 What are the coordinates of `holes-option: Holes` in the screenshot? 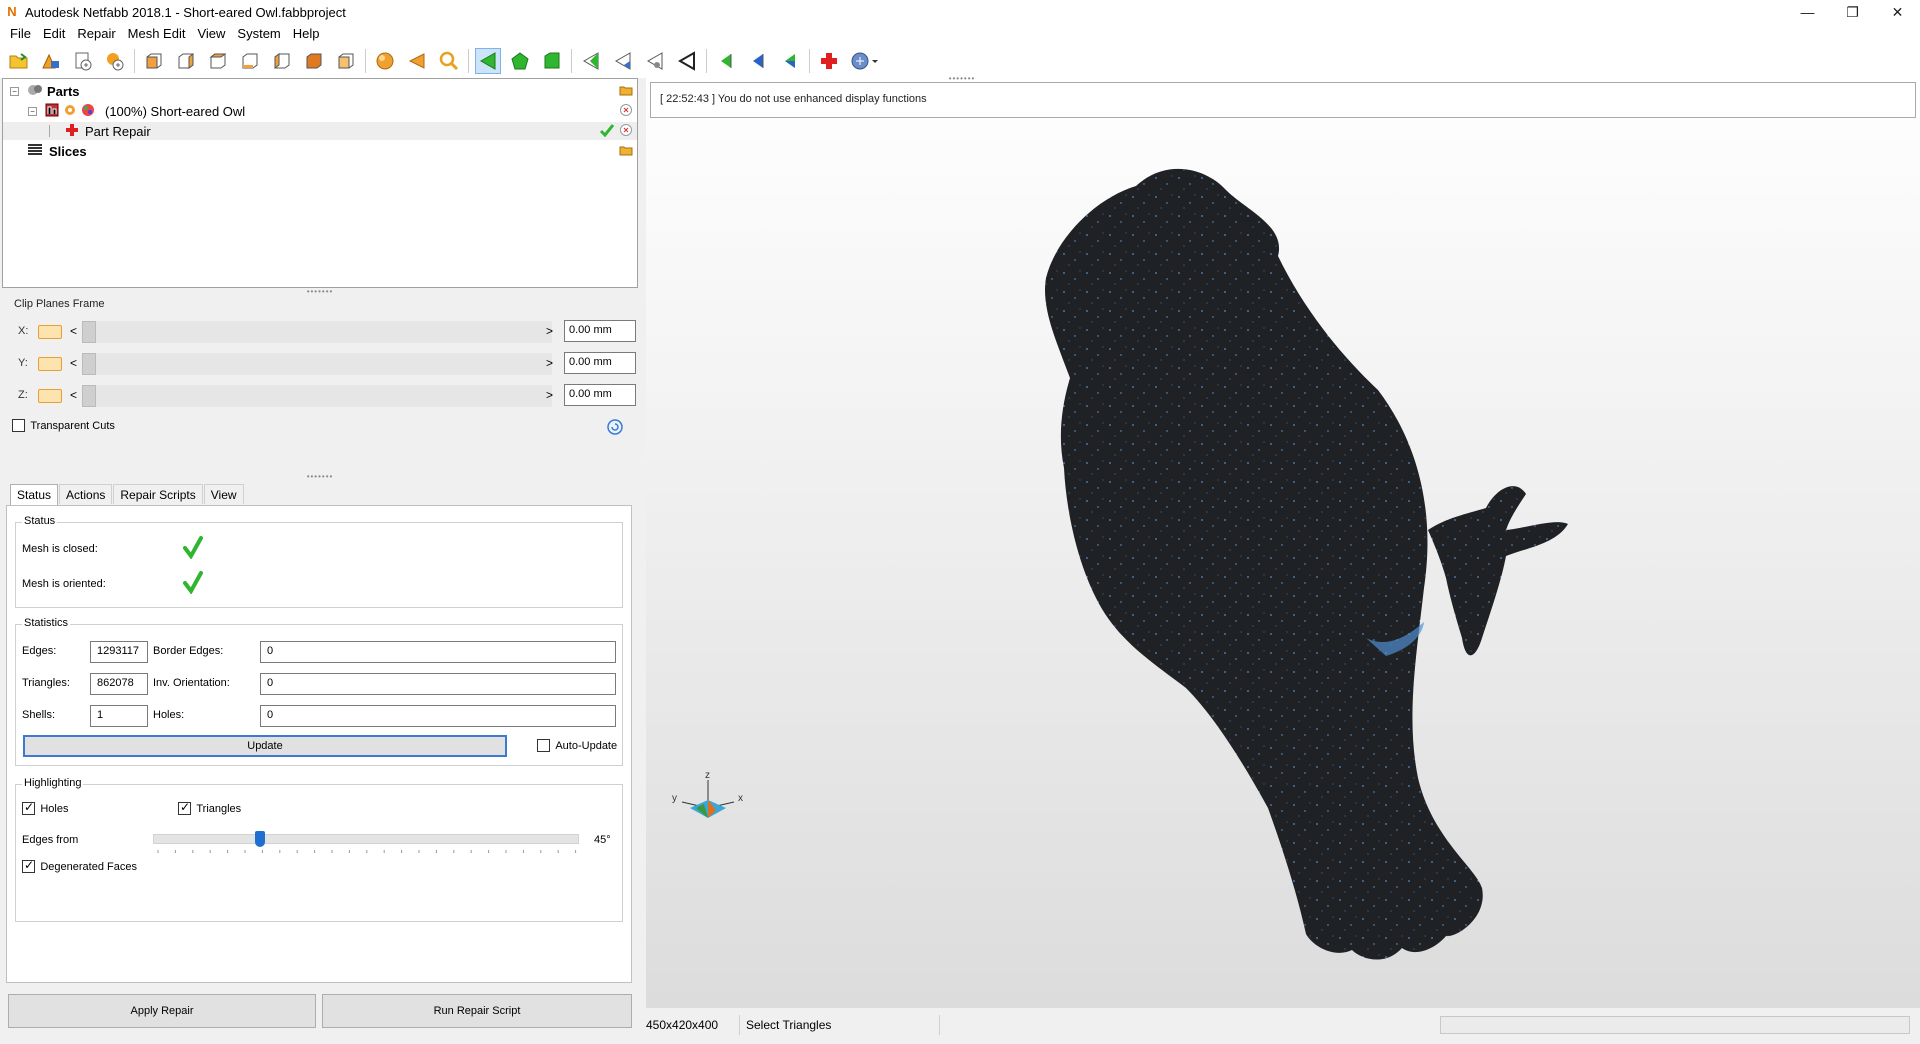 It's located at (45, 808).